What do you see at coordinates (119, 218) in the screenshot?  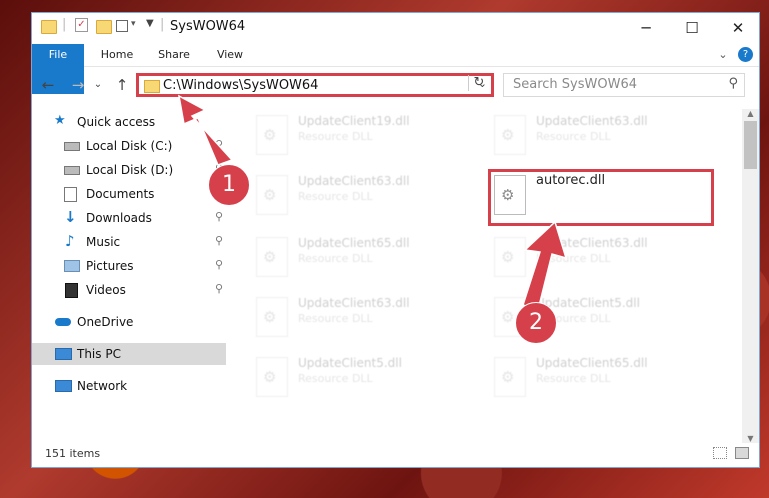 I see `sidebar-item-label: Downloads` at bounding box center [119, 218].